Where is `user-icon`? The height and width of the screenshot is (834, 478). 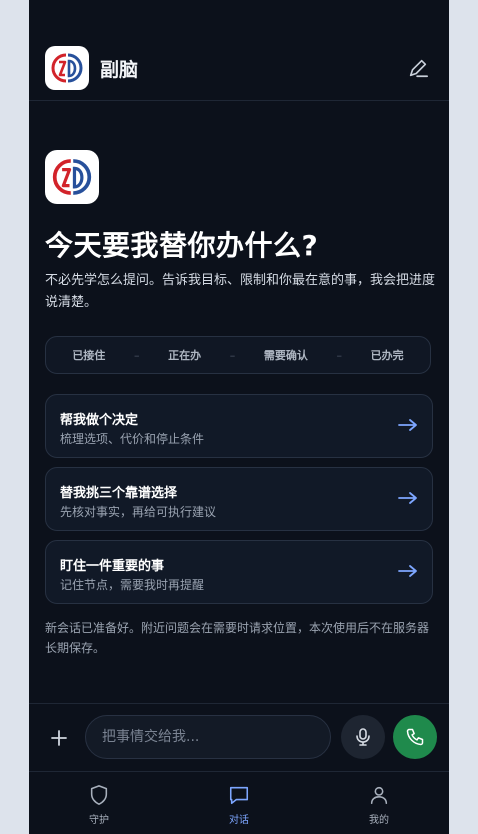
user-icon is located at coordinates (379, 795).